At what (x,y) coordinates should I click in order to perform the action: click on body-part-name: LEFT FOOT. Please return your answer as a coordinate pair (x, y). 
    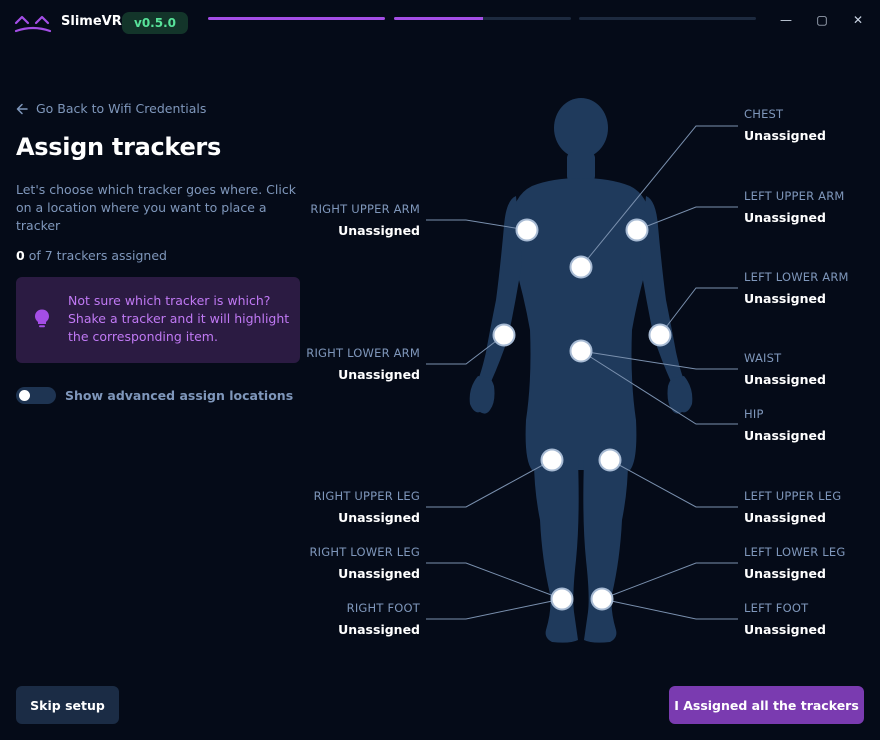
    Looking at the image, I should click on (776, 608).